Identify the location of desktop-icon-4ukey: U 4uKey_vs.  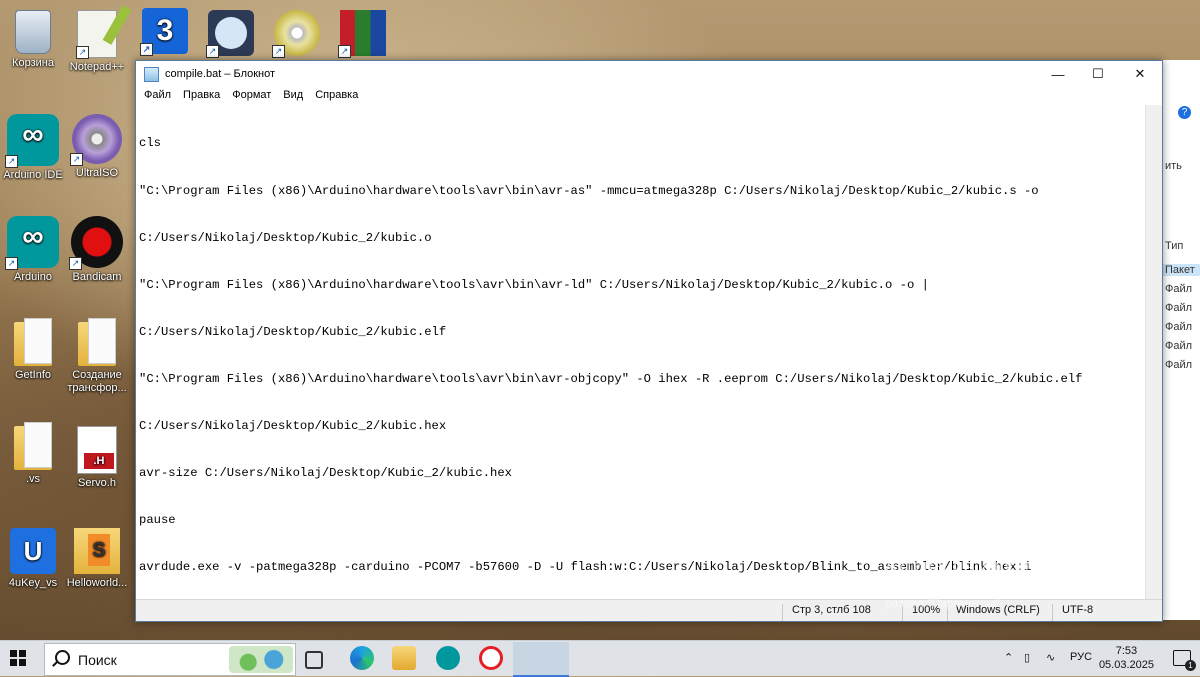
(33, 559).